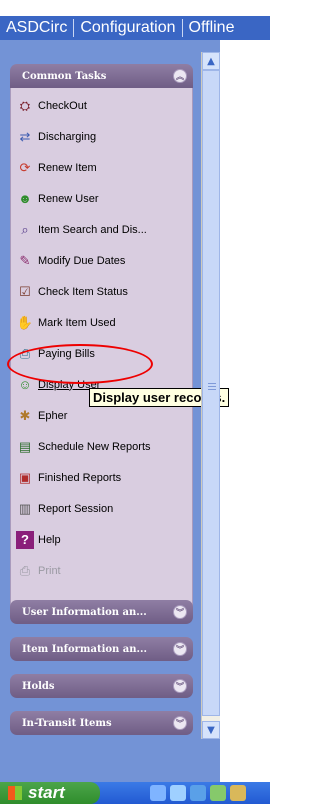 The image size is (320, 804). Describe the element at coordinates (245, 411) in the screenshot. I see `content-area` at that location.